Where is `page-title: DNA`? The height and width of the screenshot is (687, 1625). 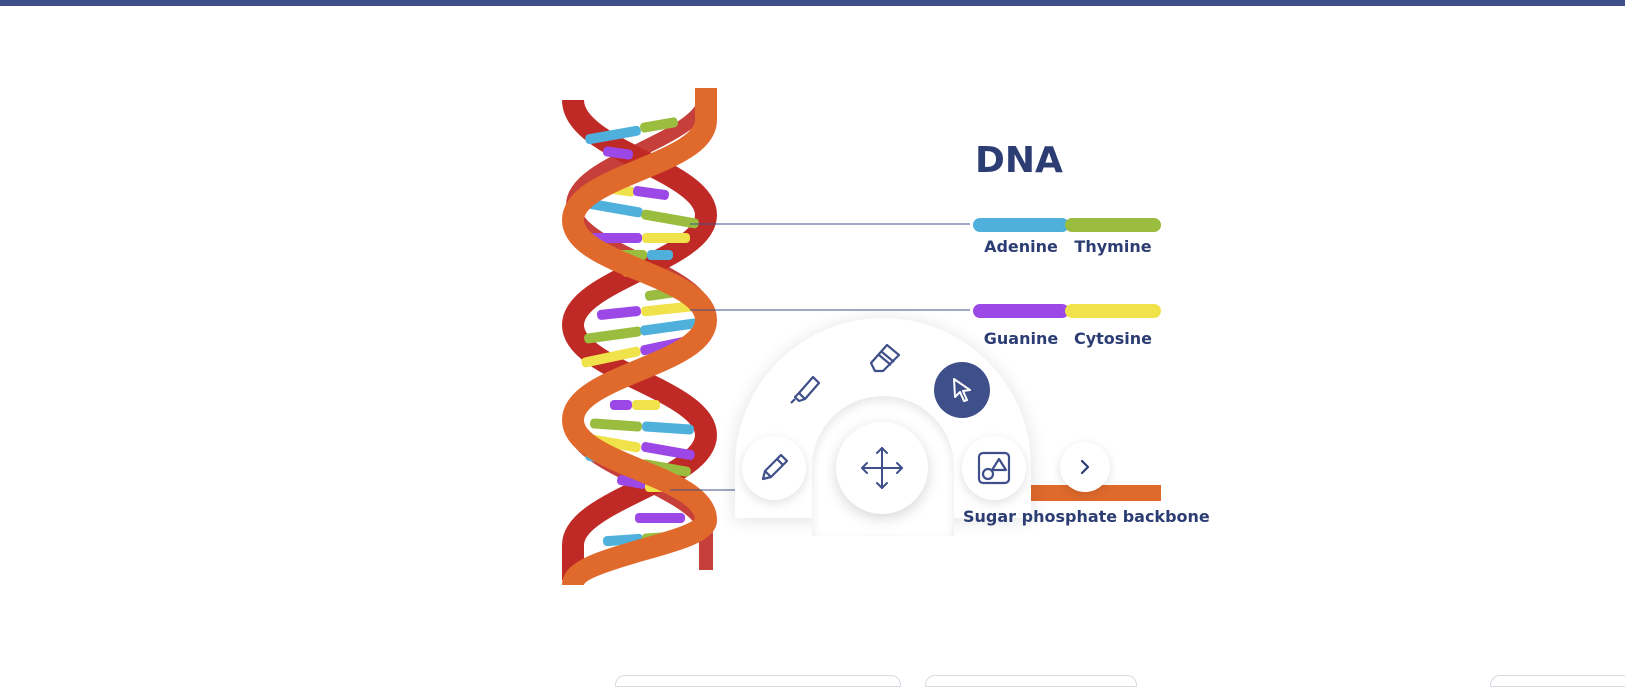
page-title: DNA is located at coordinates (1019, 160).